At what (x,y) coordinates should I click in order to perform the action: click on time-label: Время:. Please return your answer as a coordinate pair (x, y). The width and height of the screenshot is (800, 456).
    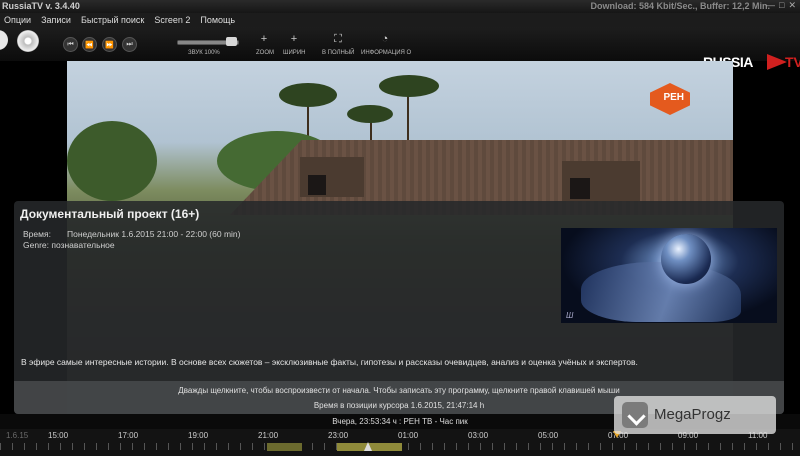
    Looking at the image, I should click on (37, 234).